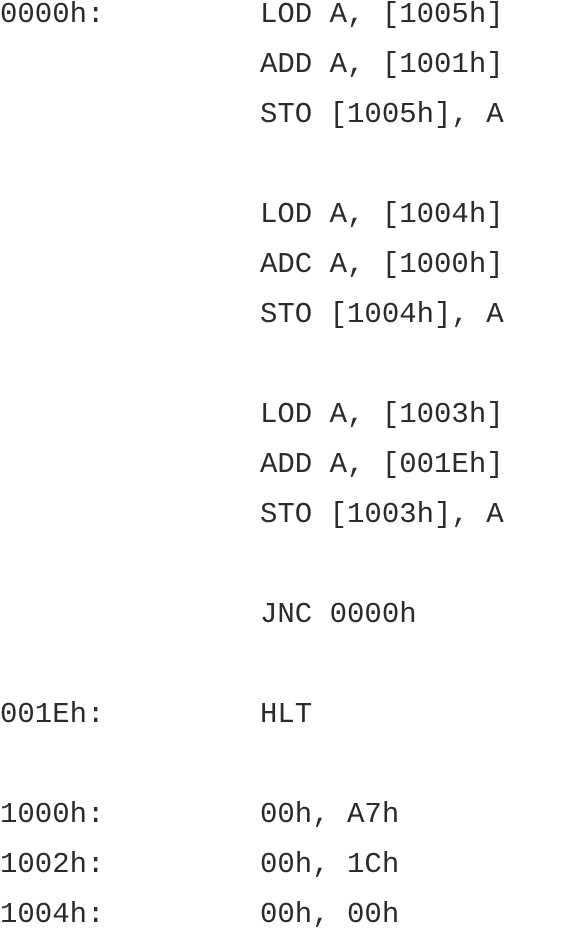 This screenshot has height=950, width=568. I want to click on code-line: ADD A, [1001h], so click(284, 75).